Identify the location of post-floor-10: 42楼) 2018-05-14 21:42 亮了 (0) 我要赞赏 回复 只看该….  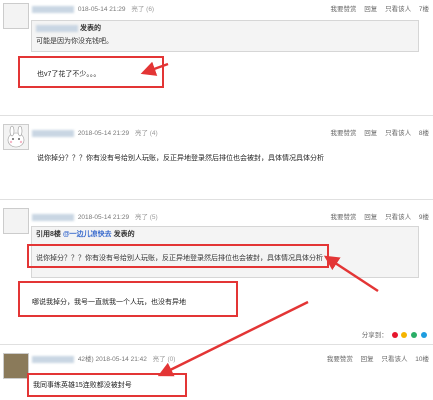
(216, 375).